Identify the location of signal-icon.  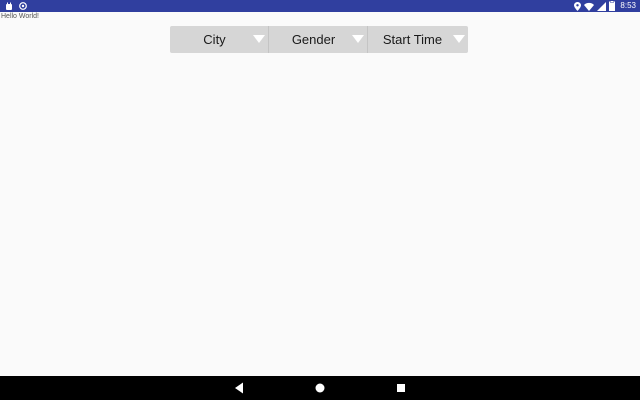
(602, 6).